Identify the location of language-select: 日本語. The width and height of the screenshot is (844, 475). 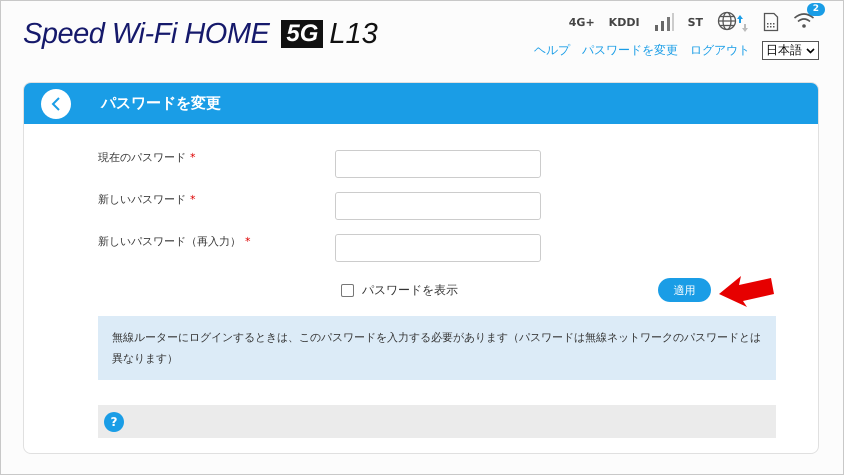
(790, 50).